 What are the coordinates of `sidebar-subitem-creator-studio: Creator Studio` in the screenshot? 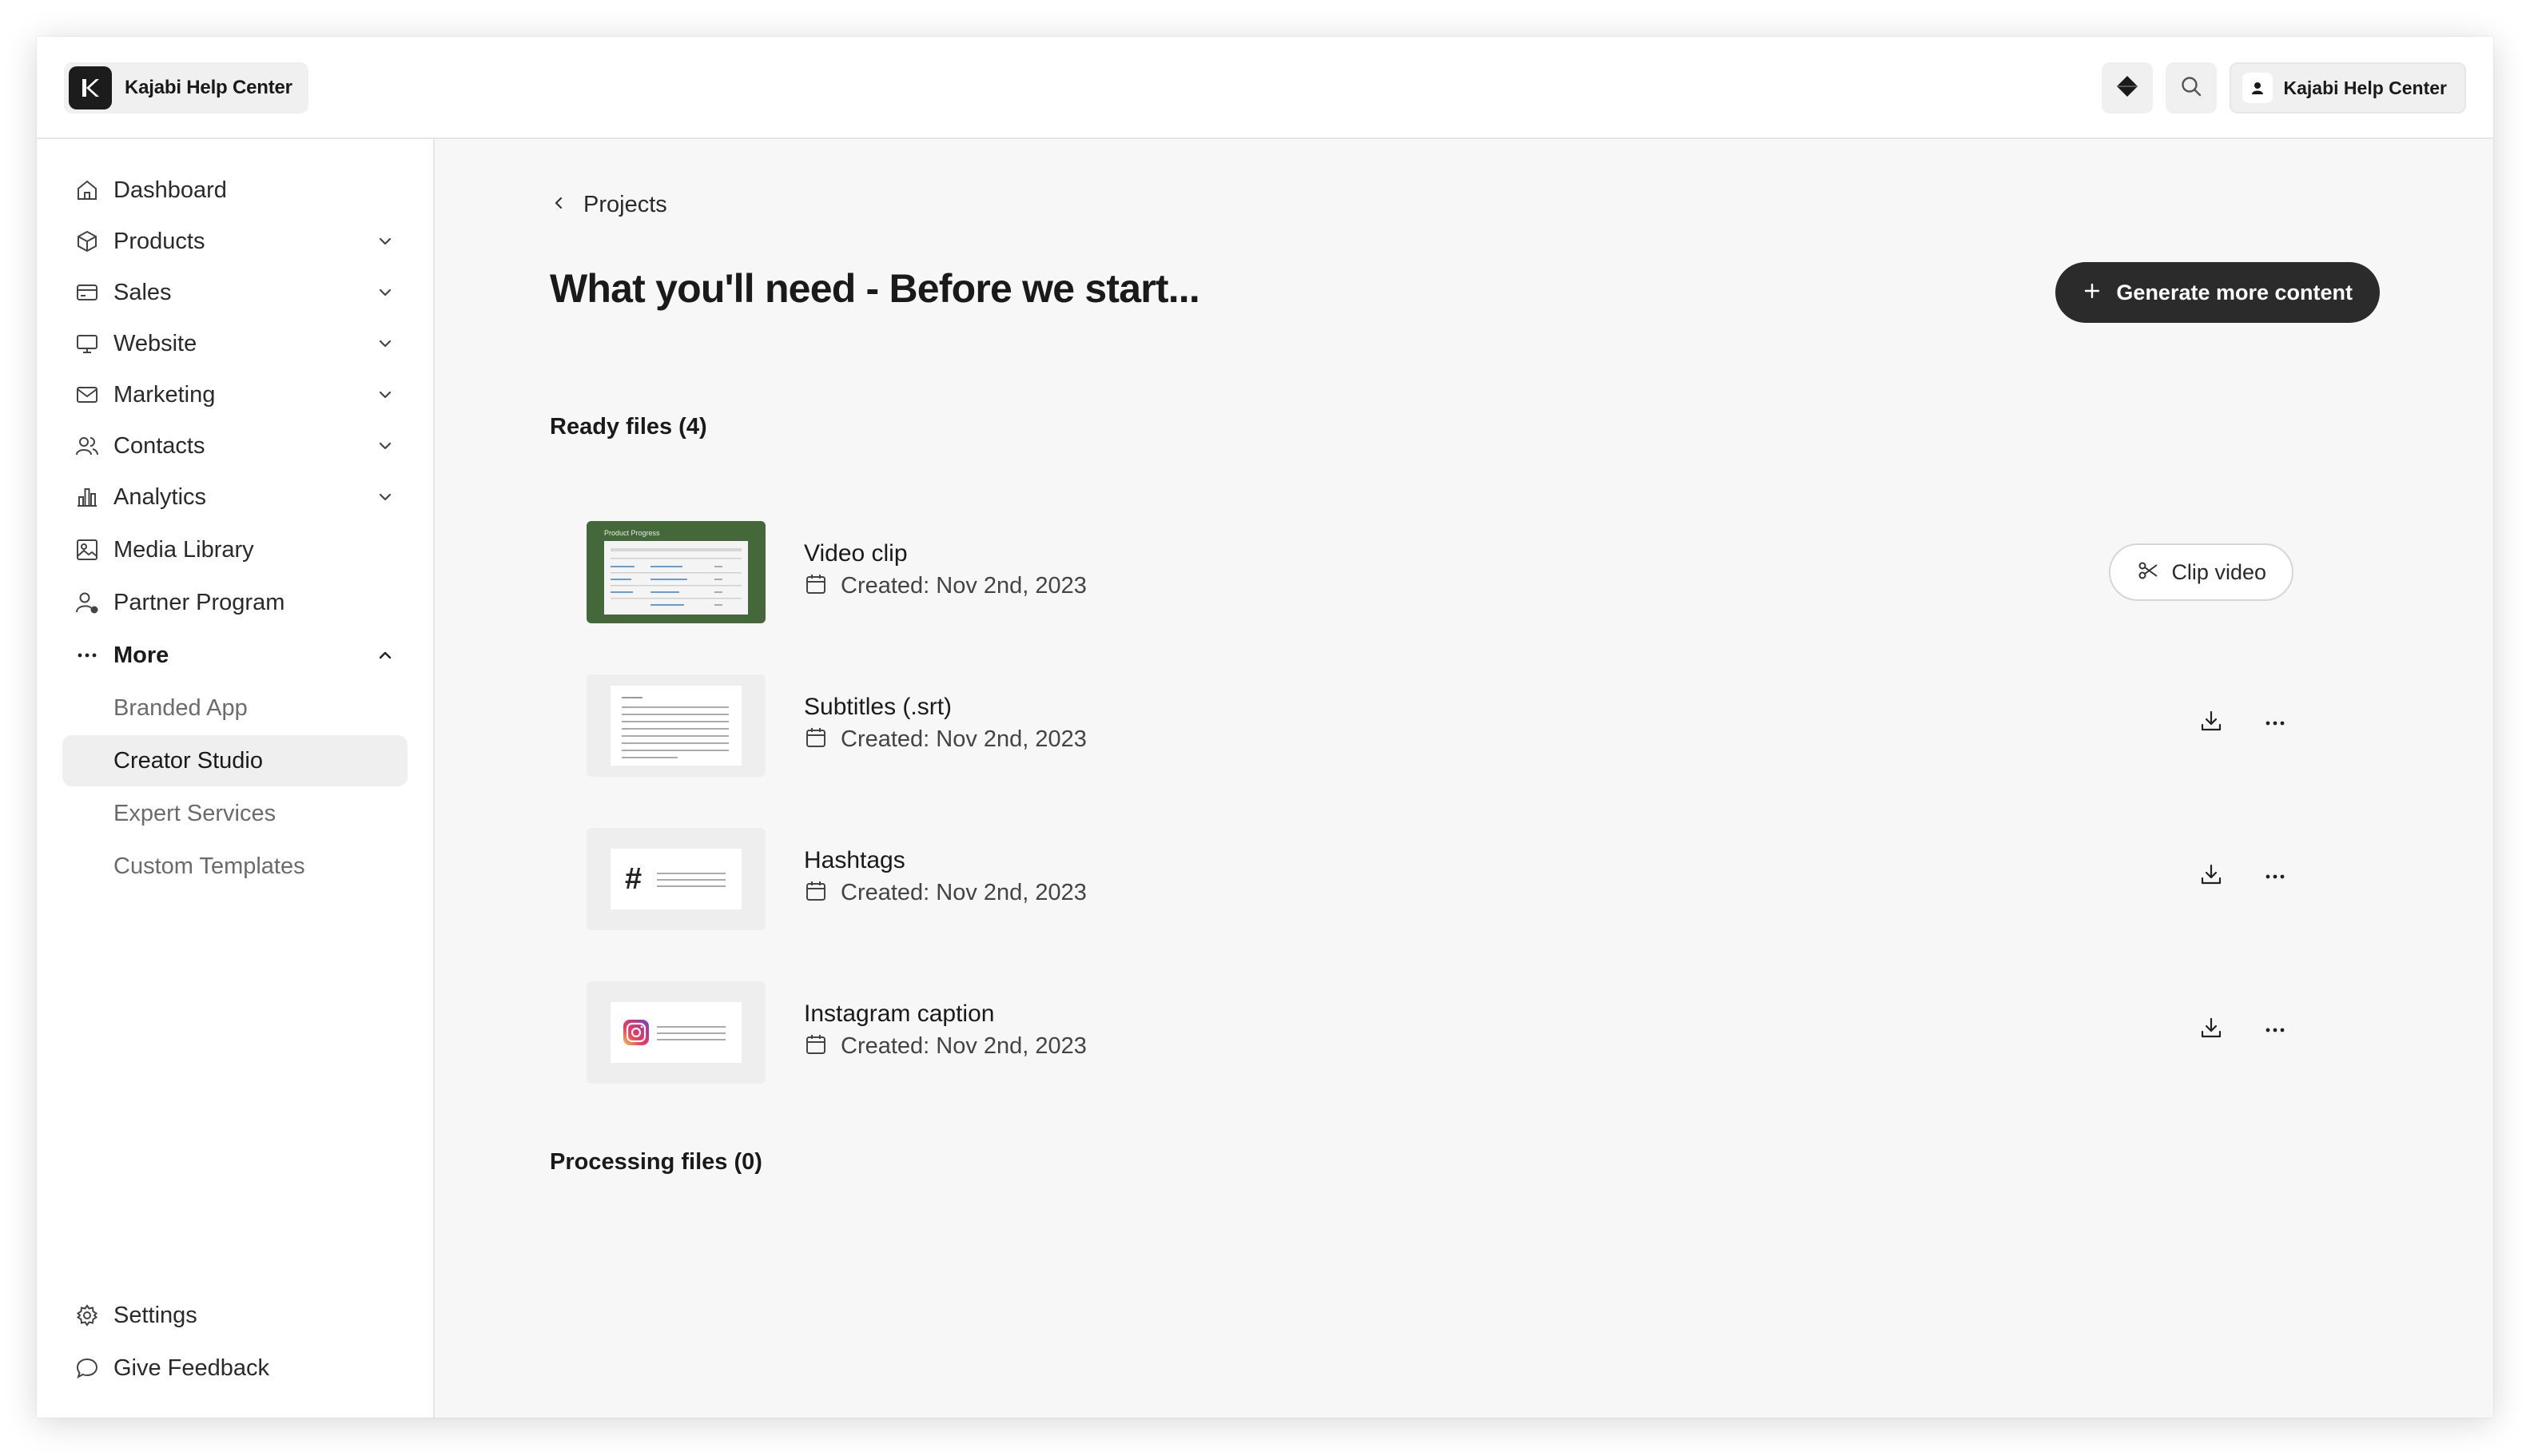 It's located at (235, 760).